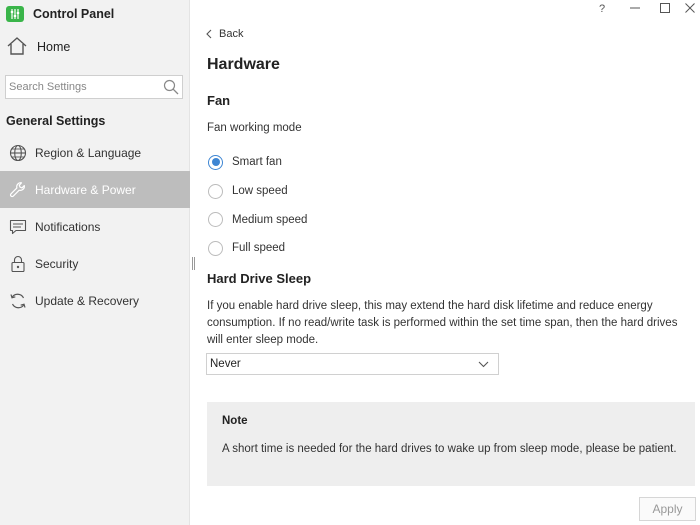 This screenshot has height=525, width=700. Describe the element at coordinates (18, 153) in the screenshot. I see `globe-icon` at that location.